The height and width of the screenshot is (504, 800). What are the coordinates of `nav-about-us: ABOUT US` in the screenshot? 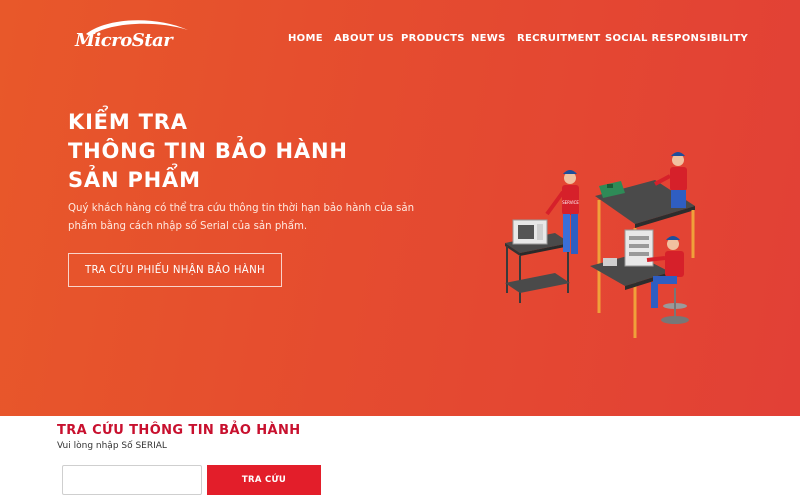 It's located at (364, 39).